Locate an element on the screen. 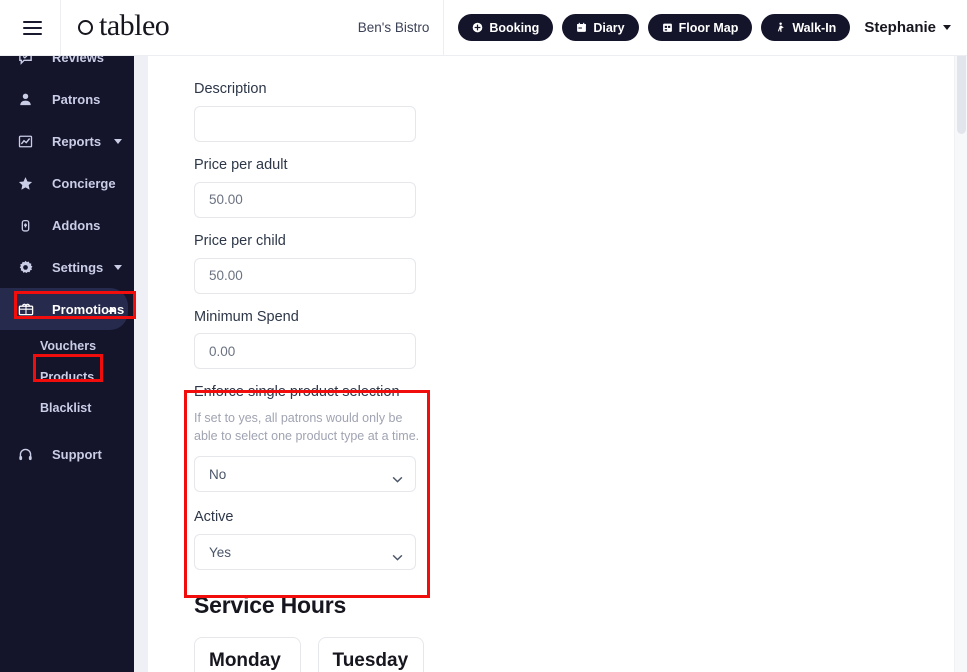  description-label: Description is located at coordinates (230, 89).